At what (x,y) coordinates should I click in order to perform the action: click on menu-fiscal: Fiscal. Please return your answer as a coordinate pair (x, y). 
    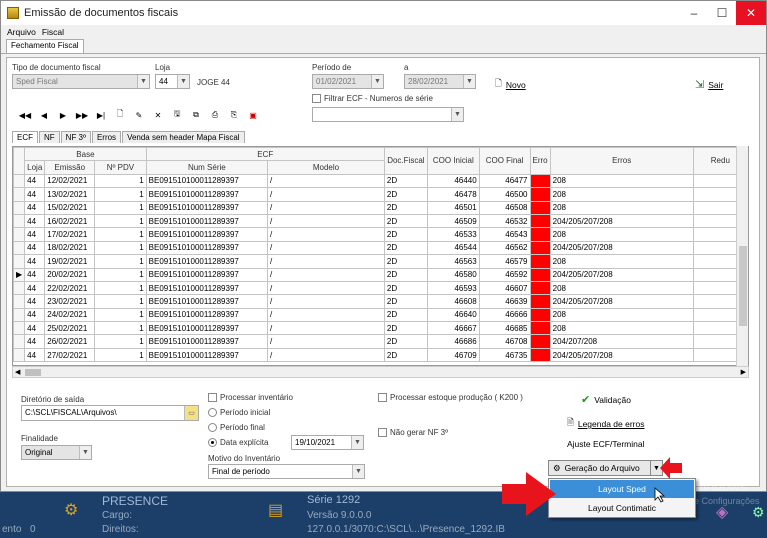
    Looking at the image, I should click on (53, 32).